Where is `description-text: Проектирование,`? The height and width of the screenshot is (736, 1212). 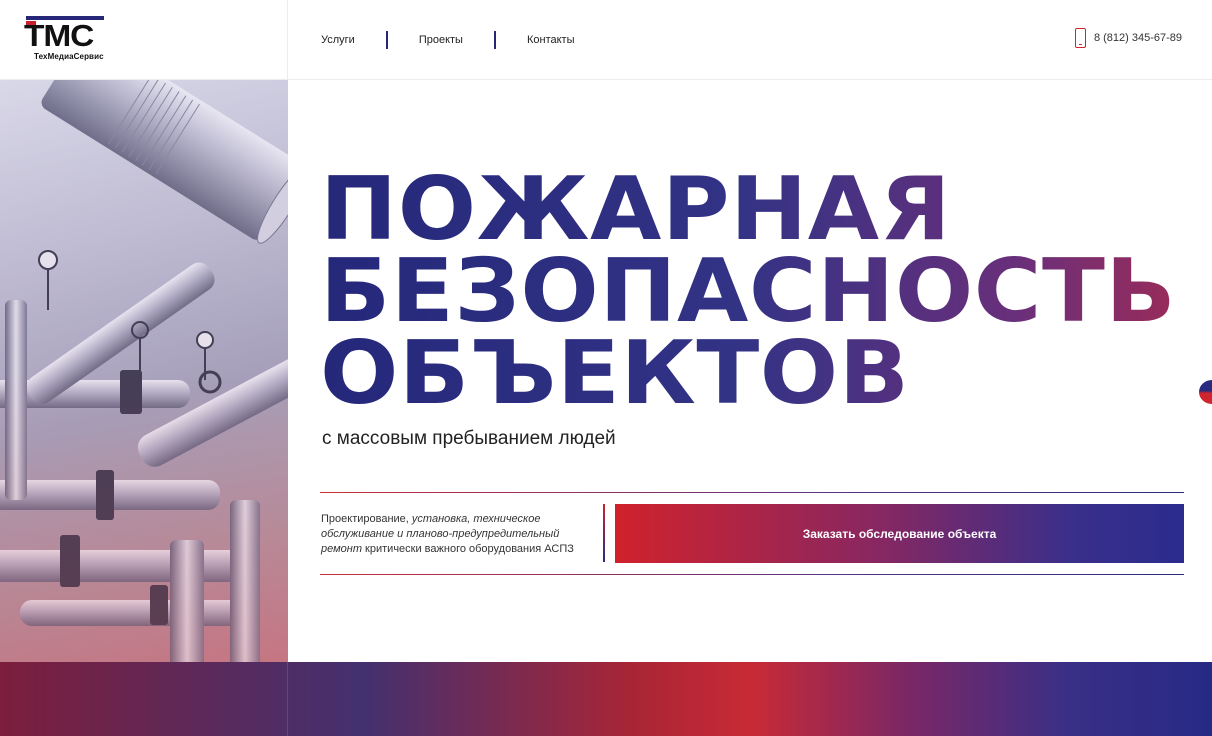
description-text: Проектирование, is located at coordinates (366, 519).